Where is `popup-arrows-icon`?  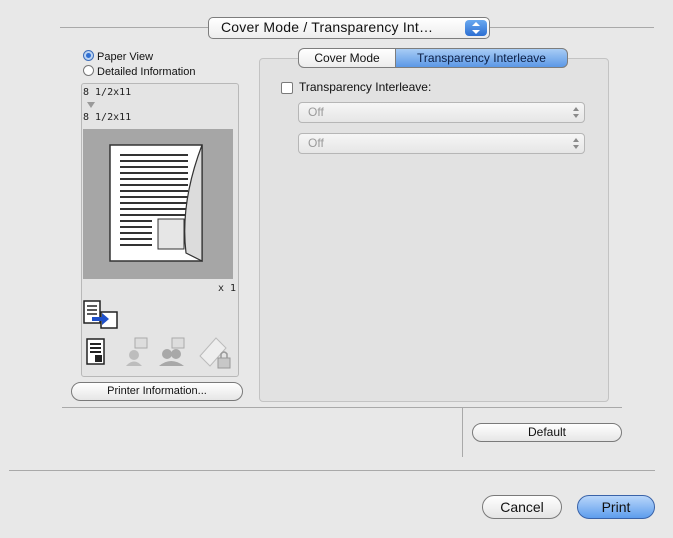 popup-arrows-icon is located at coordinates (476, 28).